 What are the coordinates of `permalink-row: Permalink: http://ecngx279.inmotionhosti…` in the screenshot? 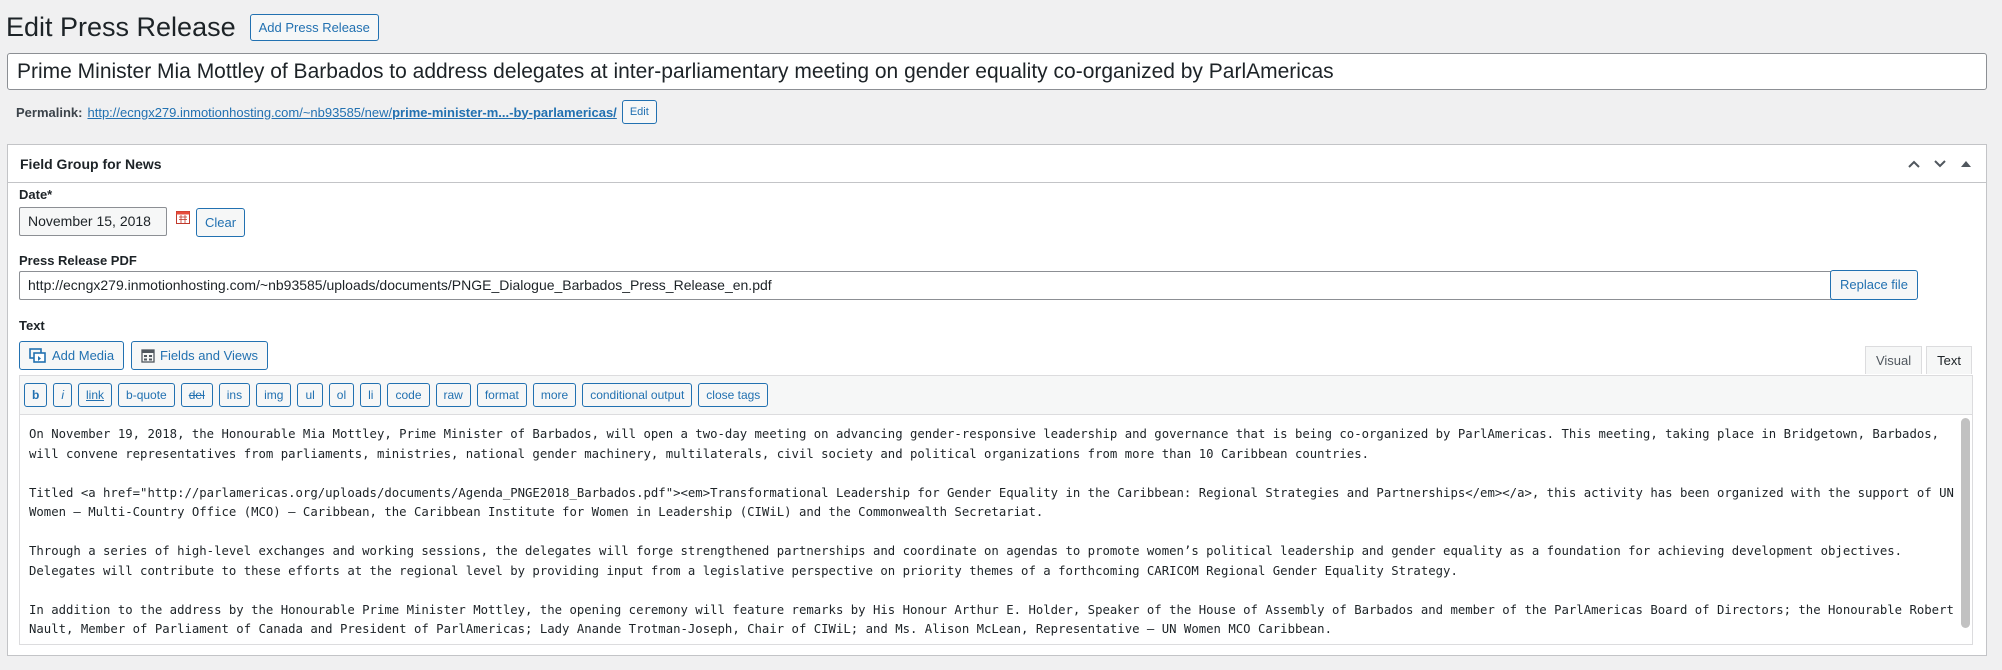 It's located at (336, 112).